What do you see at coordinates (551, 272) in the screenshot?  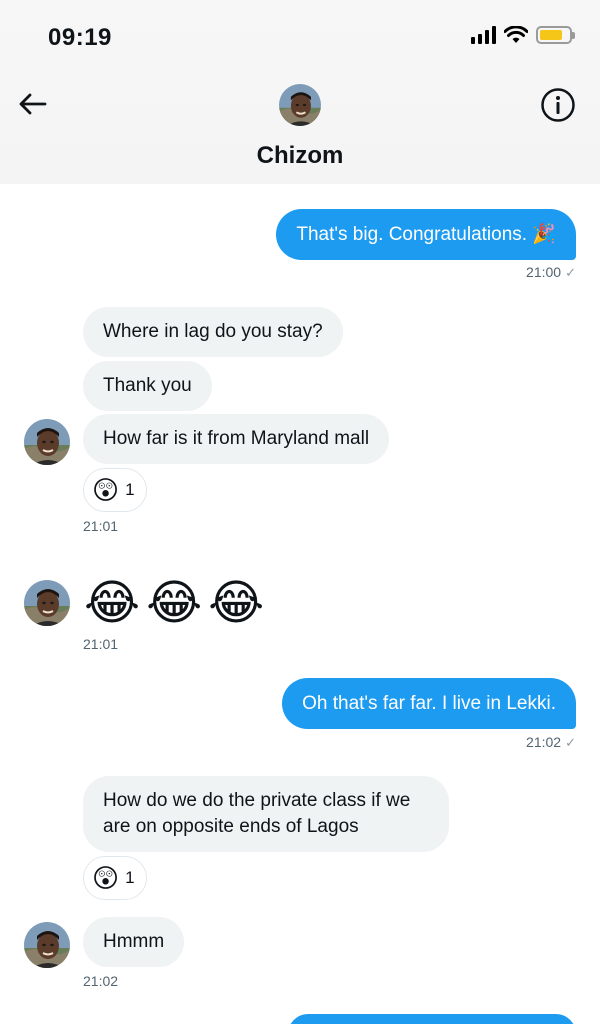 I see `message-timestamp: 21:00 ✓` at bounding box center [551, 272].